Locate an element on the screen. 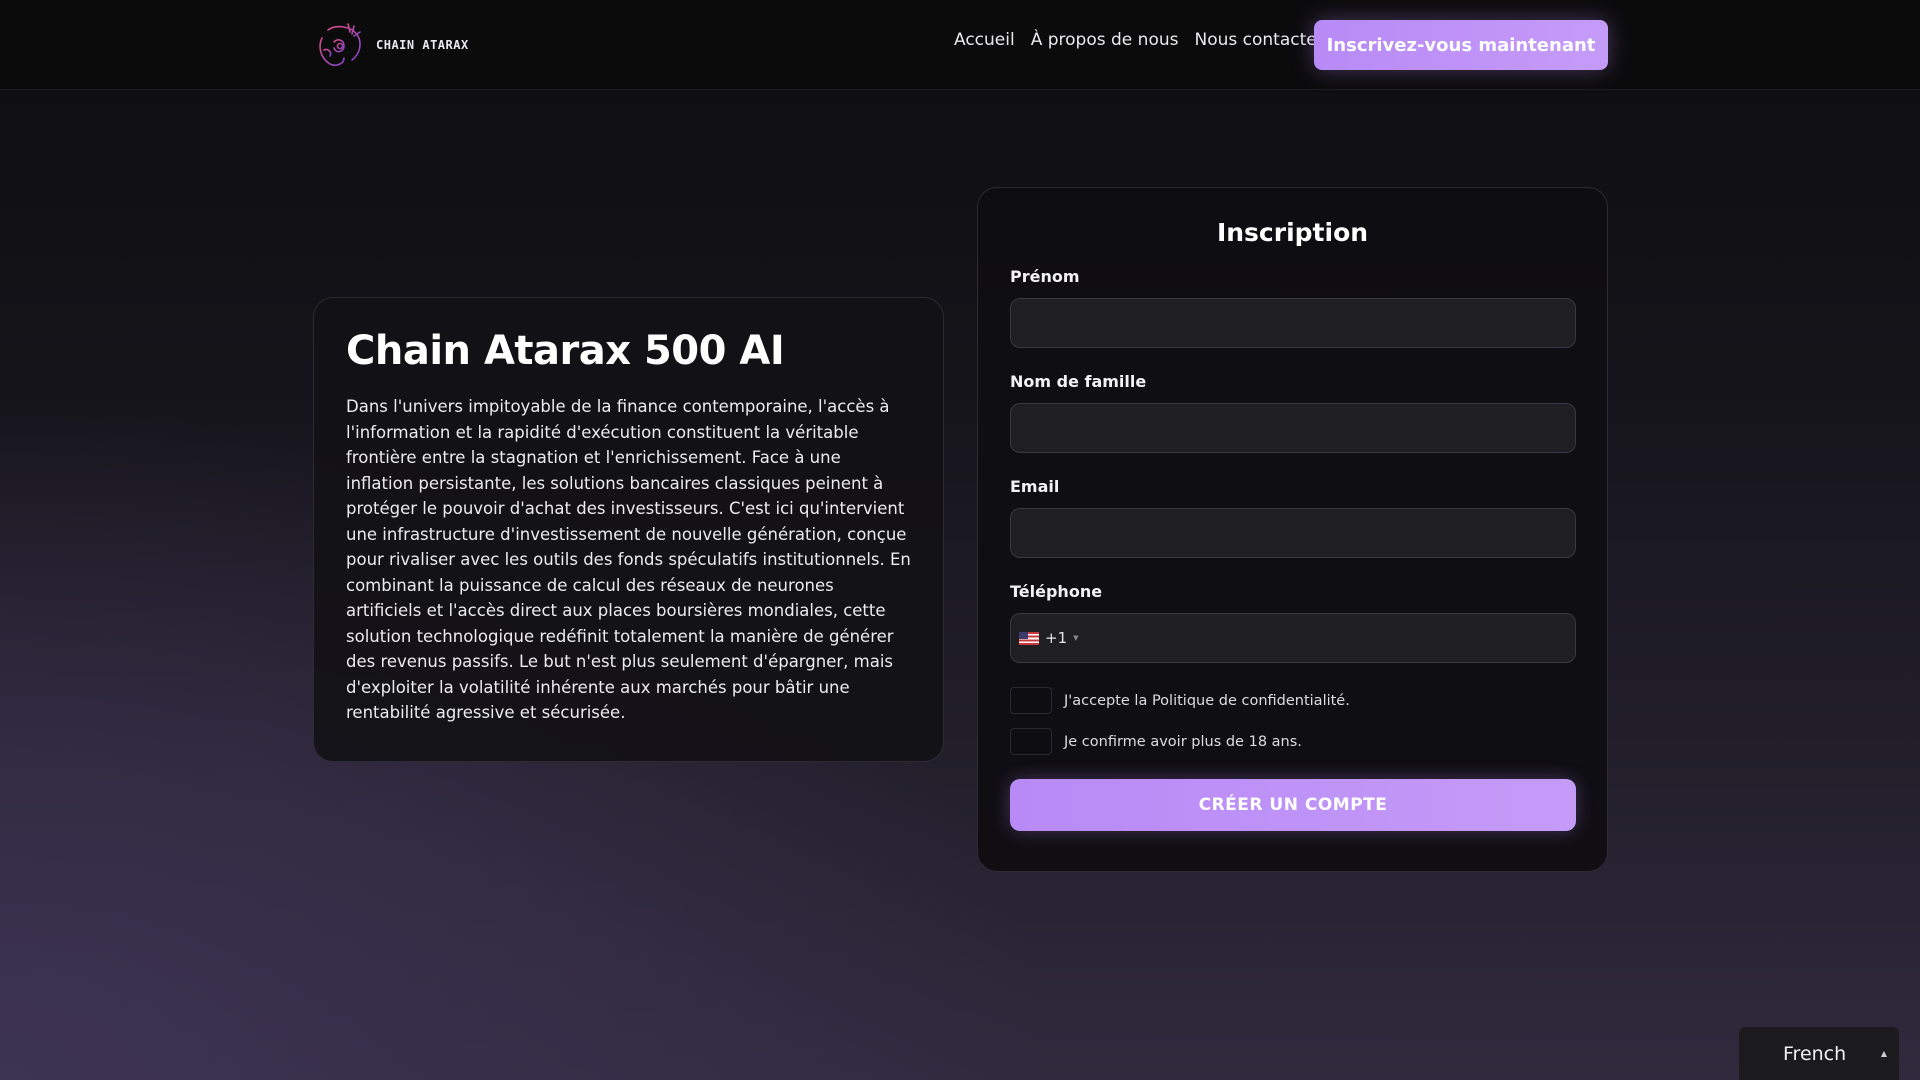  language-label: French is located at coordinates (1815, 1053).